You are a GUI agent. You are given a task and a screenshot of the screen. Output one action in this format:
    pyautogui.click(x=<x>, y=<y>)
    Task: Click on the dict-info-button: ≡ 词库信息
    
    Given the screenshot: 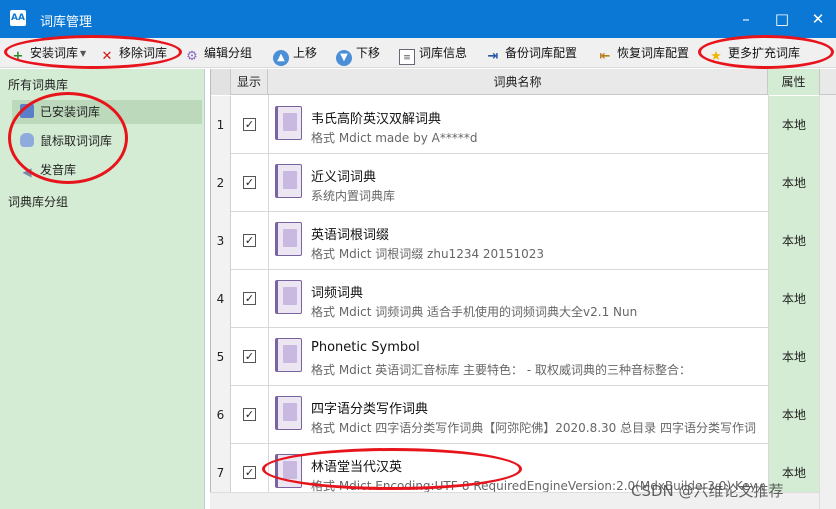 What is the action you would take?
    pyautogui.click(x=433, y=53)
    